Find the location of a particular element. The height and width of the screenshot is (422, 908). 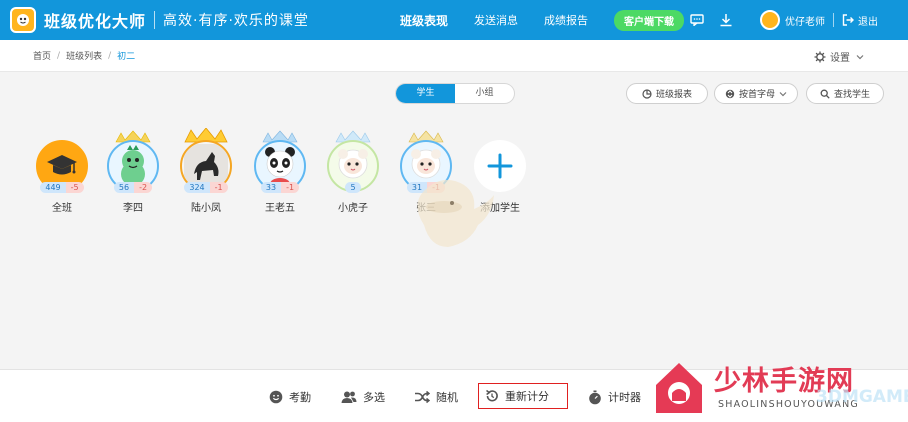

attendance-button: 考勤 is located at coordinates (290, 397).